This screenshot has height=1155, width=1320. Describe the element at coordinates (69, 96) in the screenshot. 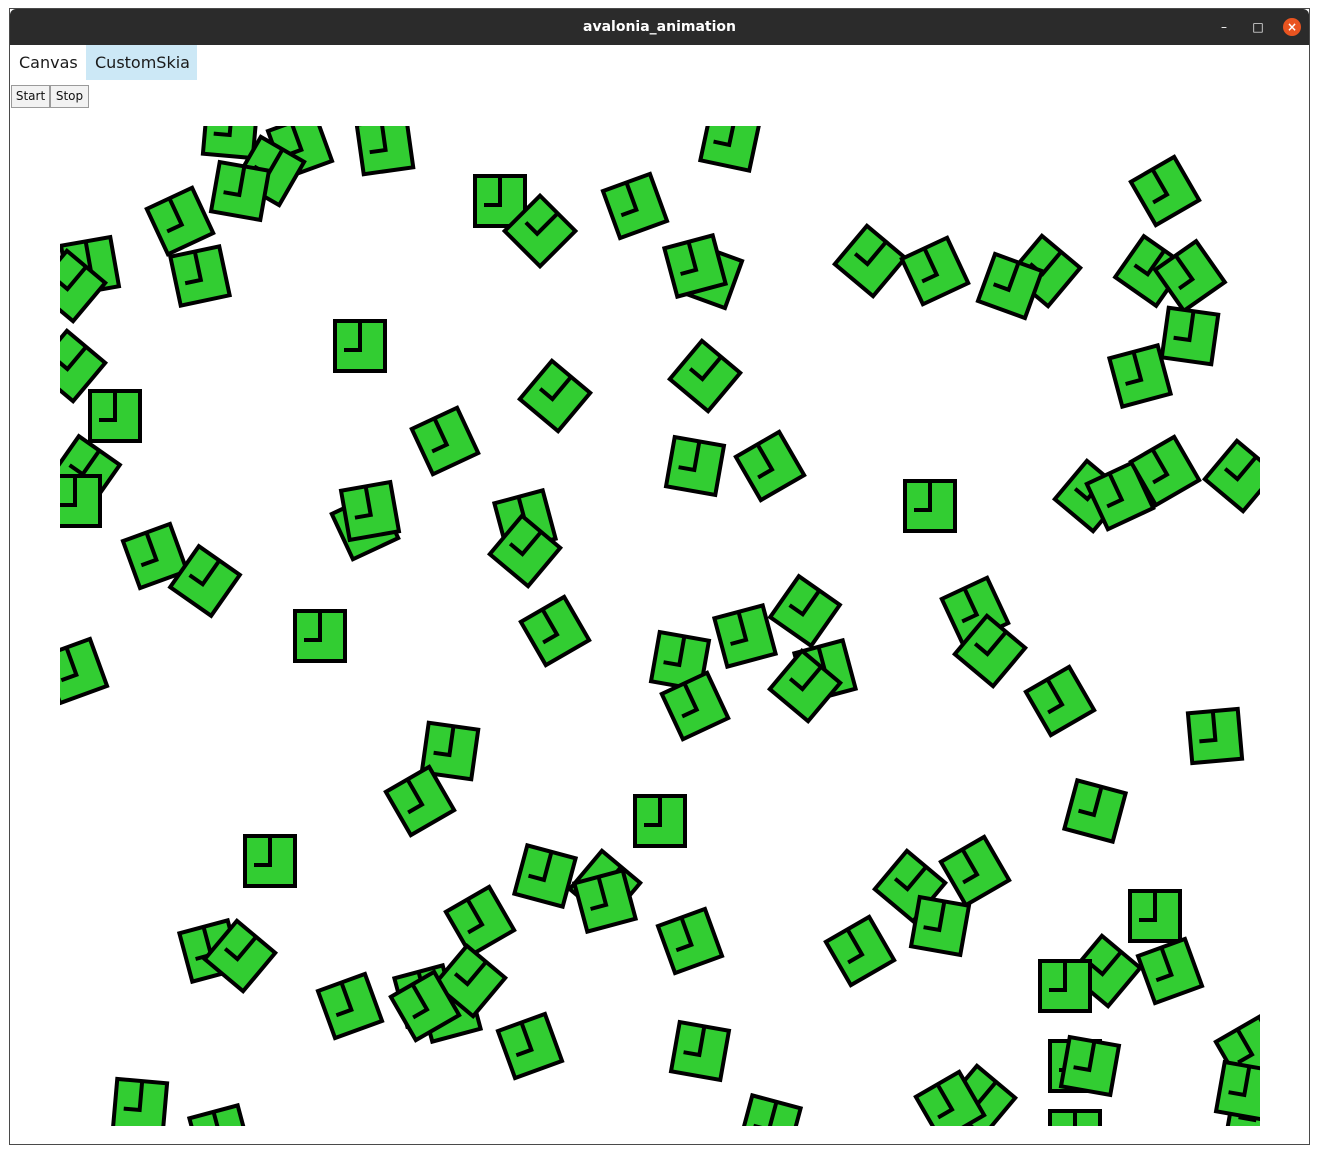

I see `stop-button: Stop` at that location.